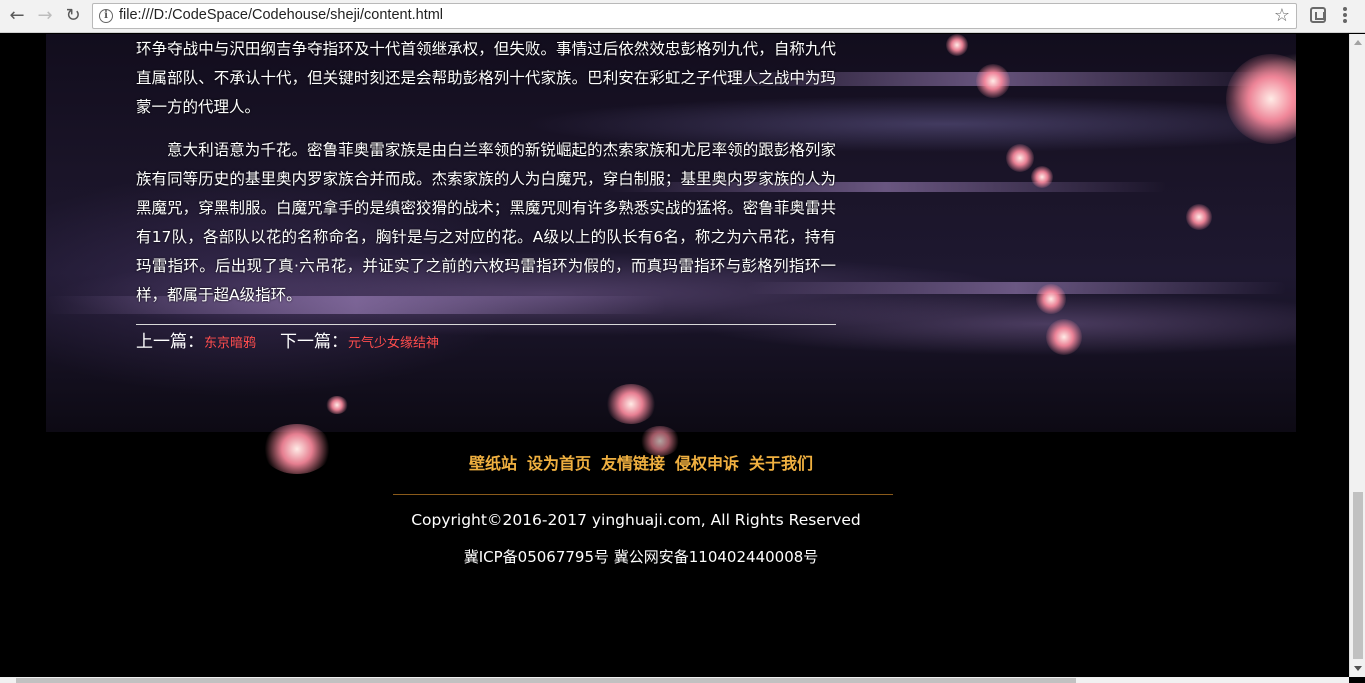 The width and height of the screenshot is (1365, 683). Describe the element at coordinates (546, 680) in the screenshot. I see `horizontal-scrollbar-thumb` at that location.